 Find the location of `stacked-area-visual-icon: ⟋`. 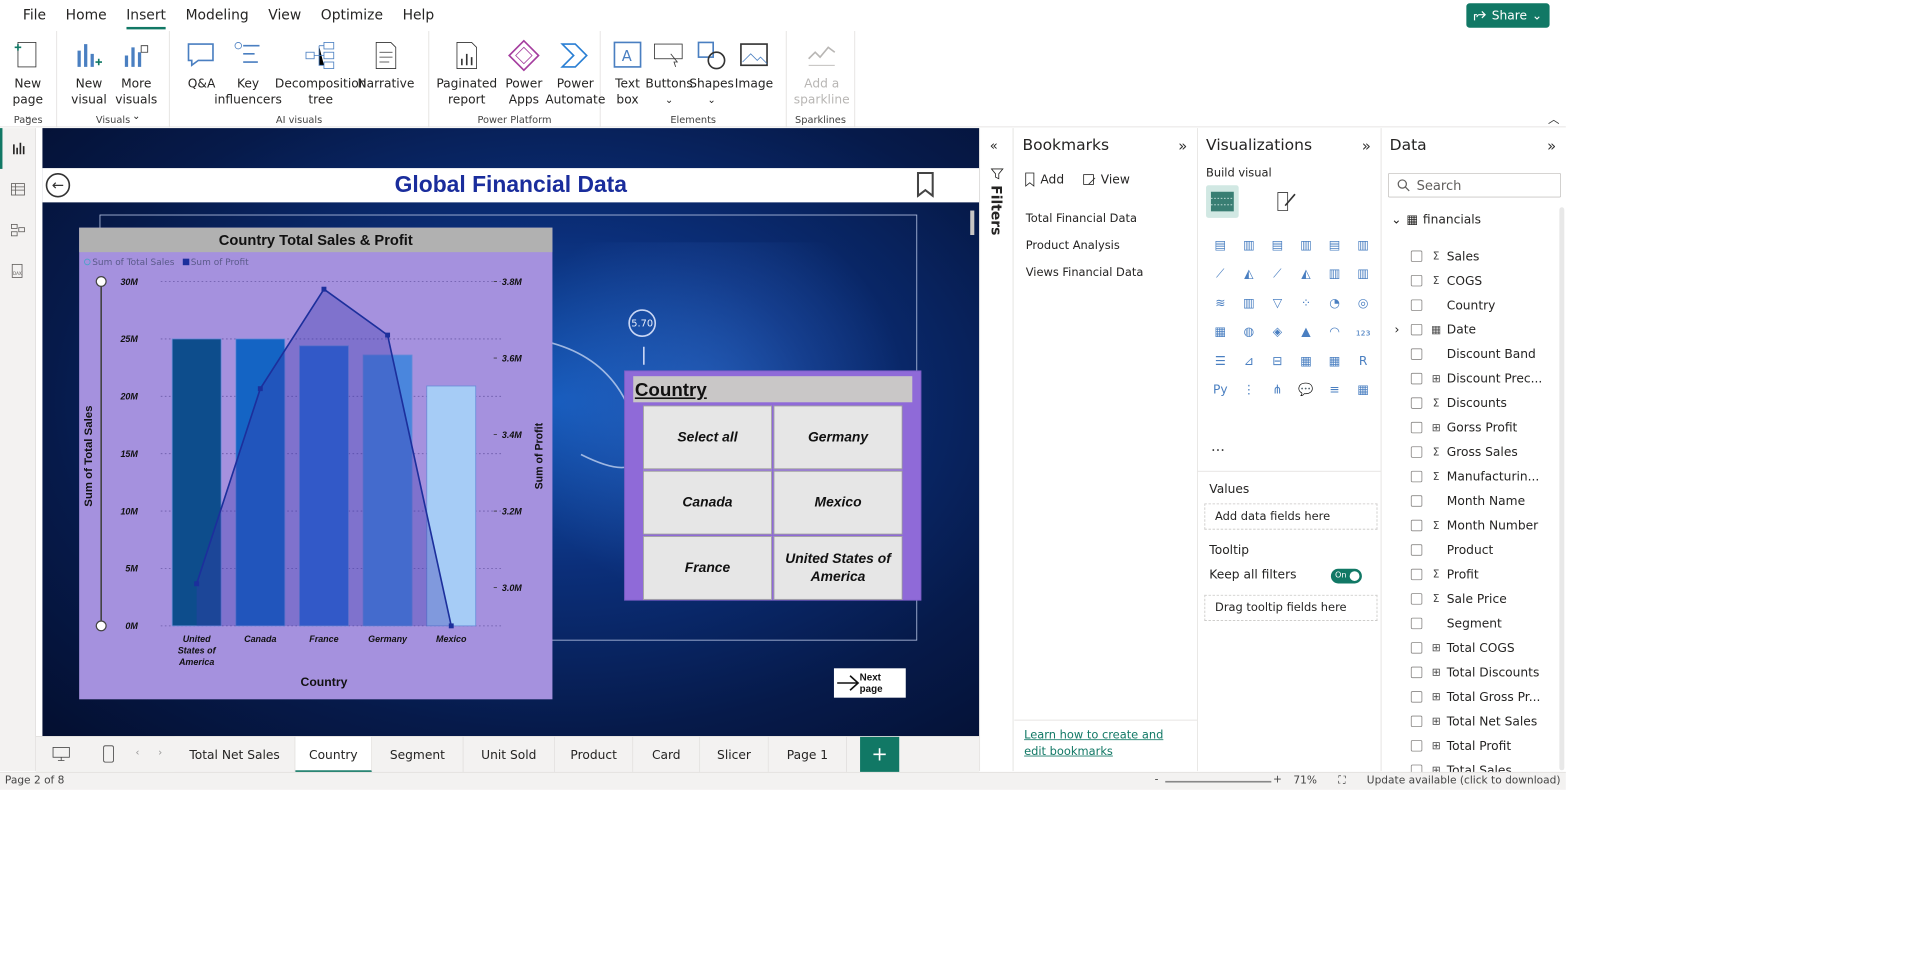

stacked-area-visual-icon: ⟋ is located at coordinates (1277, 273).